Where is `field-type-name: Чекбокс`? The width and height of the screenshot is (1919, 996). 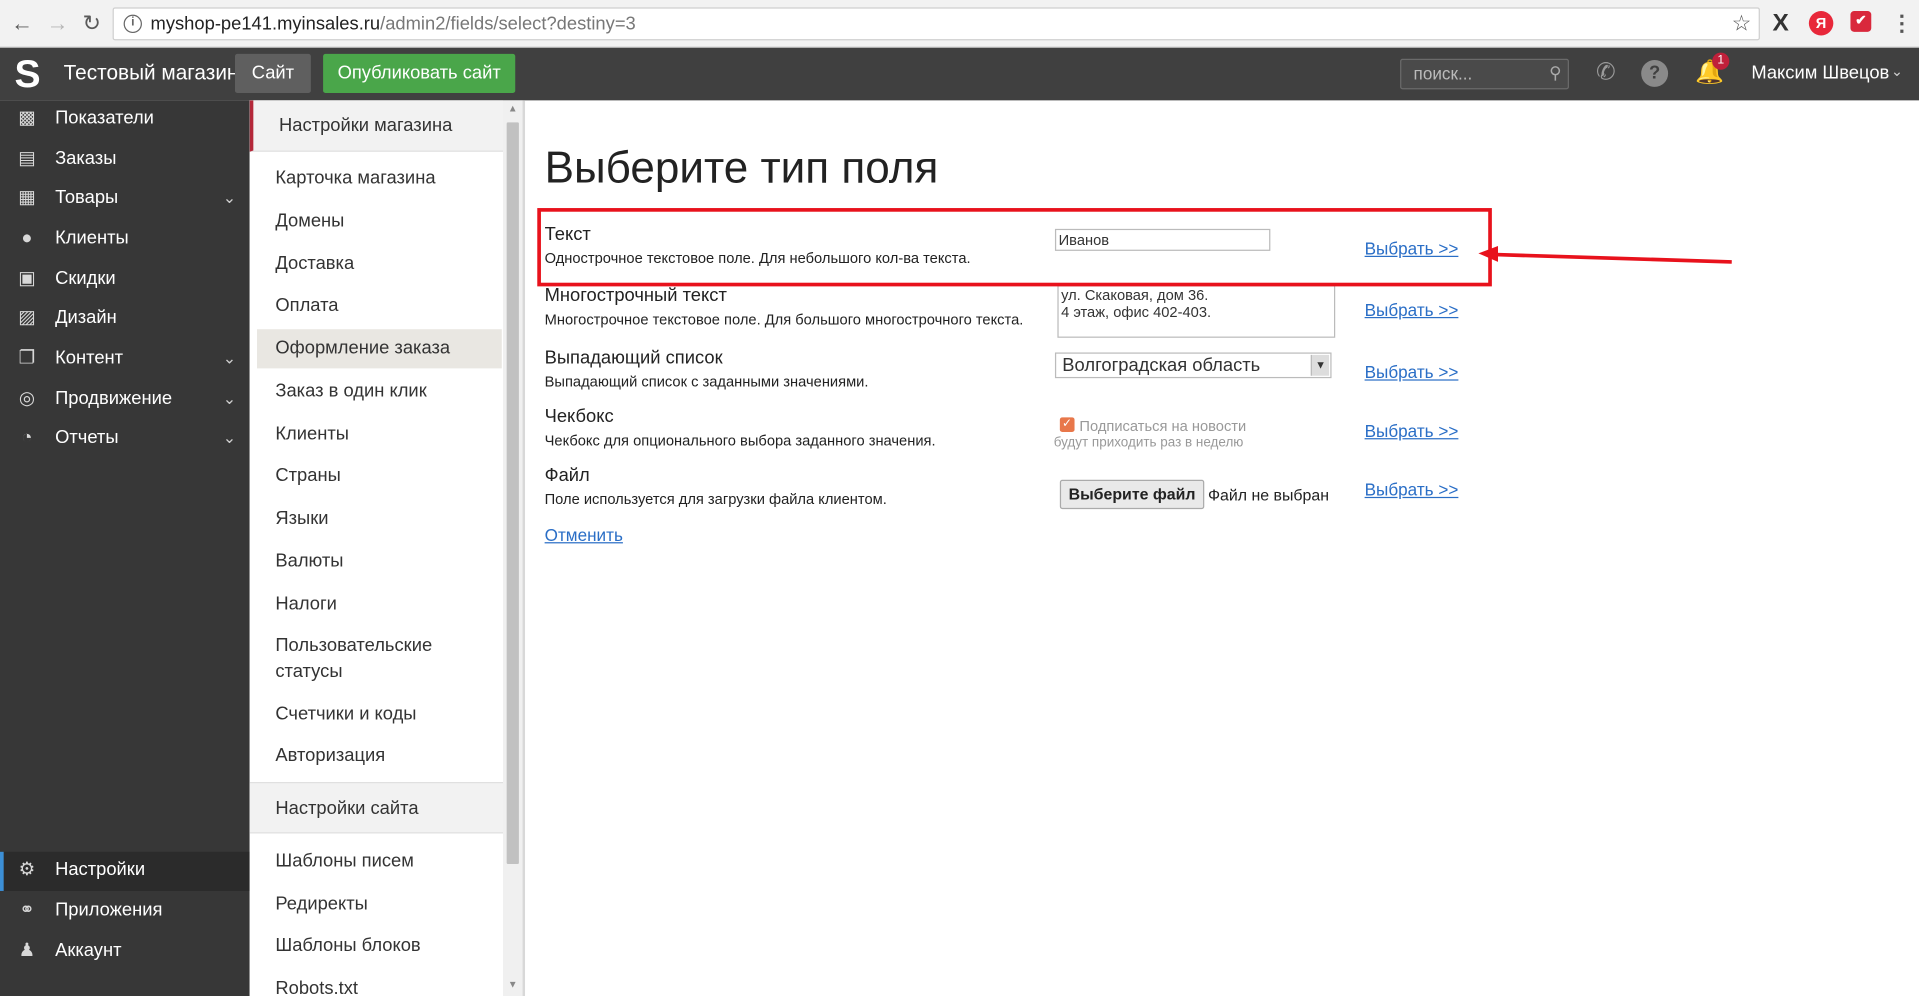 field-type-name: Чекбокс is located at coordinates (579, 417).